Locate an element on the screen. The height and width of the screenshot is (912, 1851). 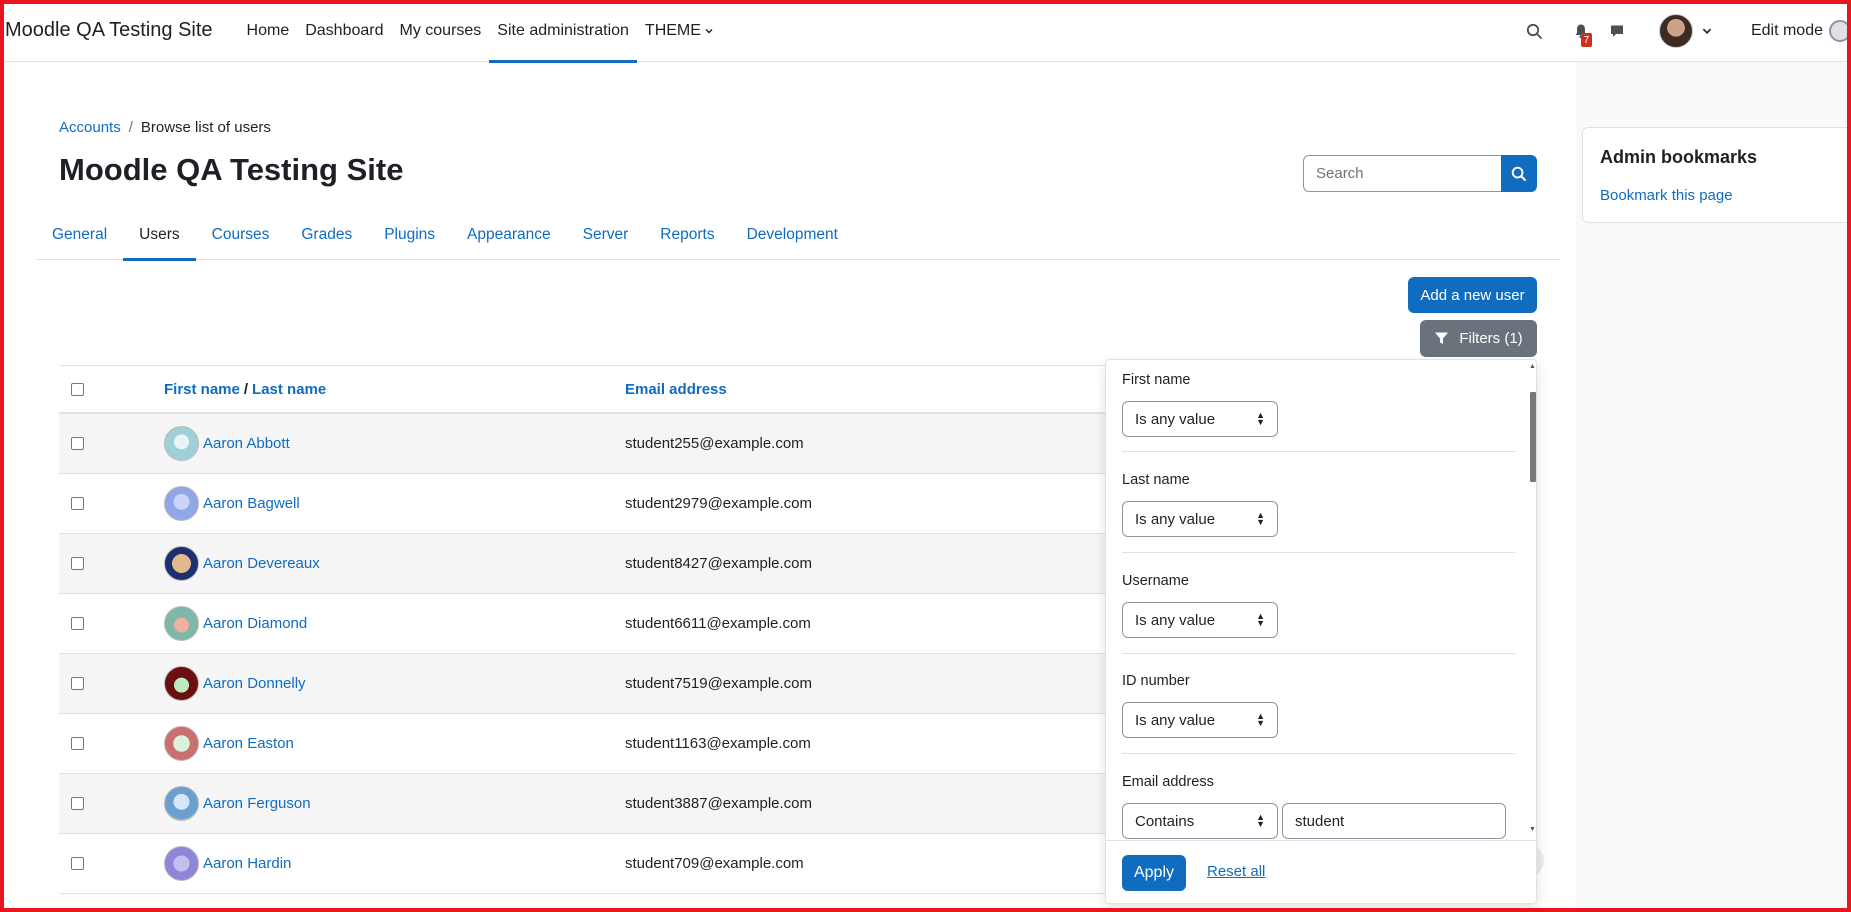
table-row: Aaron Hardin student709@example.com is located at coordinates (599, 864).